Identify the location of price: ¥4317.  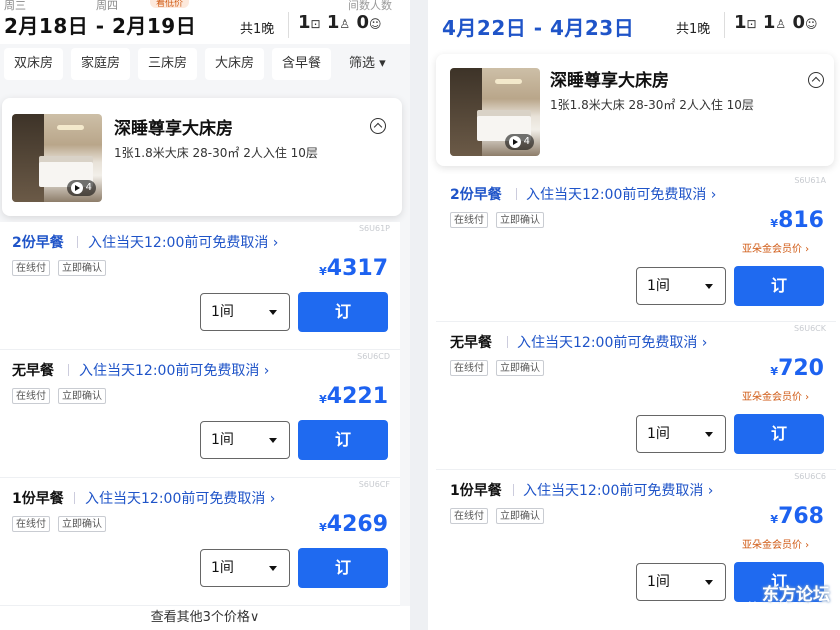
(353, 268).